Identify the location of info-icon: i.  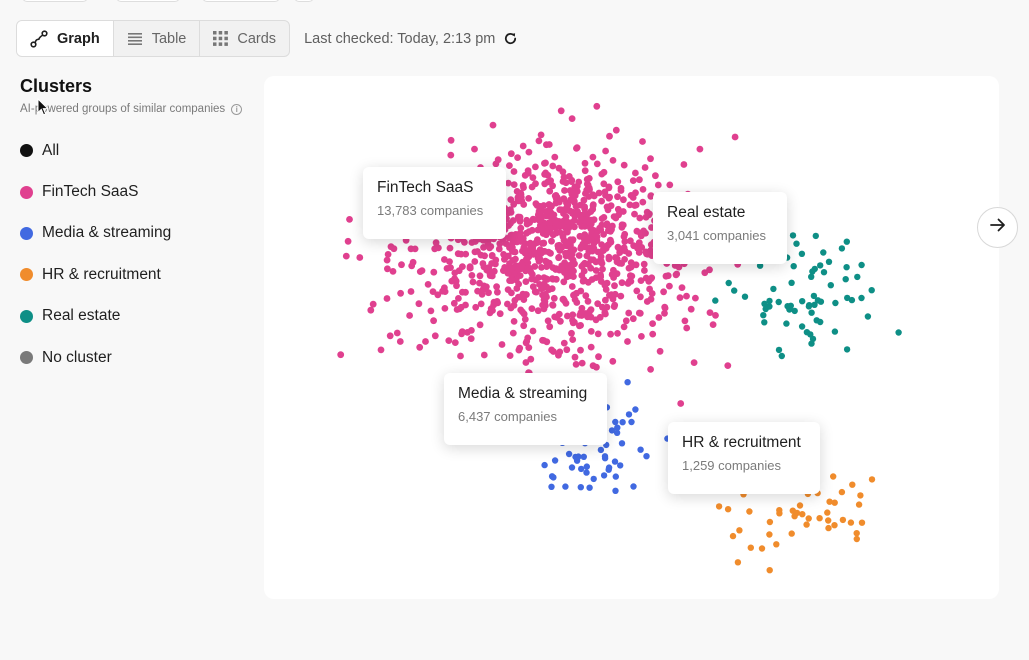
(237, 109).